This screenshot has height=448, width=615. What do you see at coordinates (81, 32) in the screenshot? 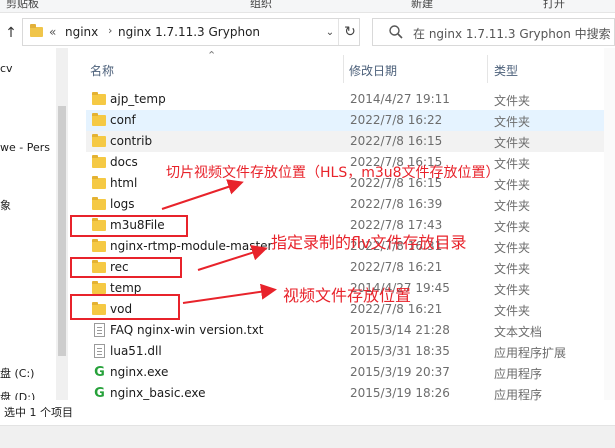
I see `breadcrumb-nginx: nginx` at bounding box center [81, 32].